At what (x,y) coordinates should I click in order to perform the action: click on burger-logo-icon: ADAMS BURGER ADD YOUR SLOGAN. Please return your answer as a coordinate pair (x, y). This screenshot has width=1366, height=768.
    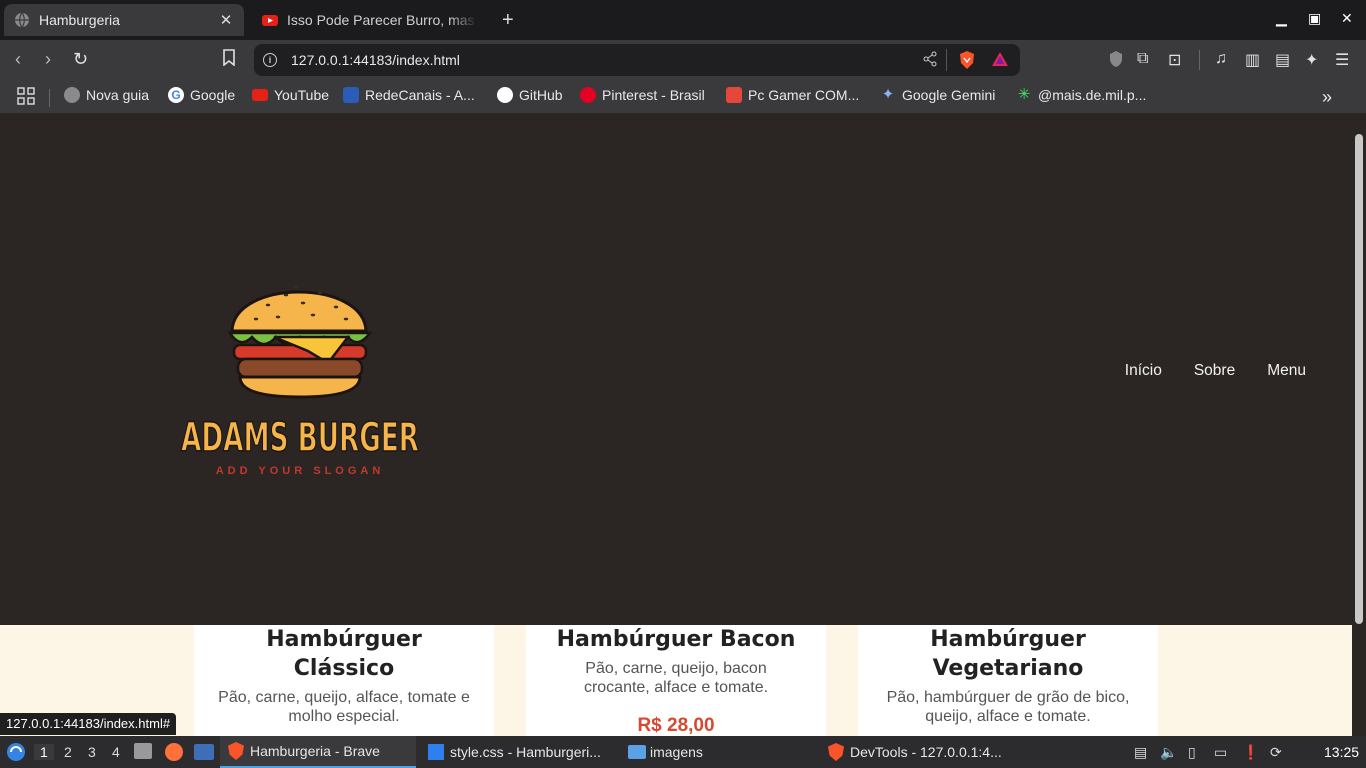
    Looking at the image, I should click on (300, 381).